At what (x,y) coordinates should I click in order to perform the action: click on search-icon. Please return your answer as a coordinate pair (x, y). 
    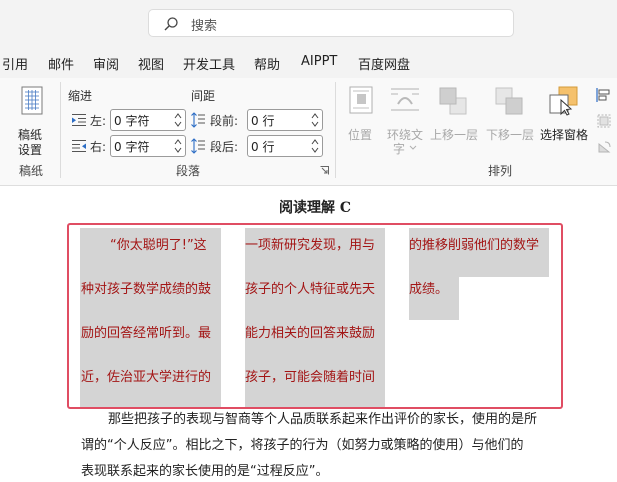
    Looking at the image, I should click on (171, 24).